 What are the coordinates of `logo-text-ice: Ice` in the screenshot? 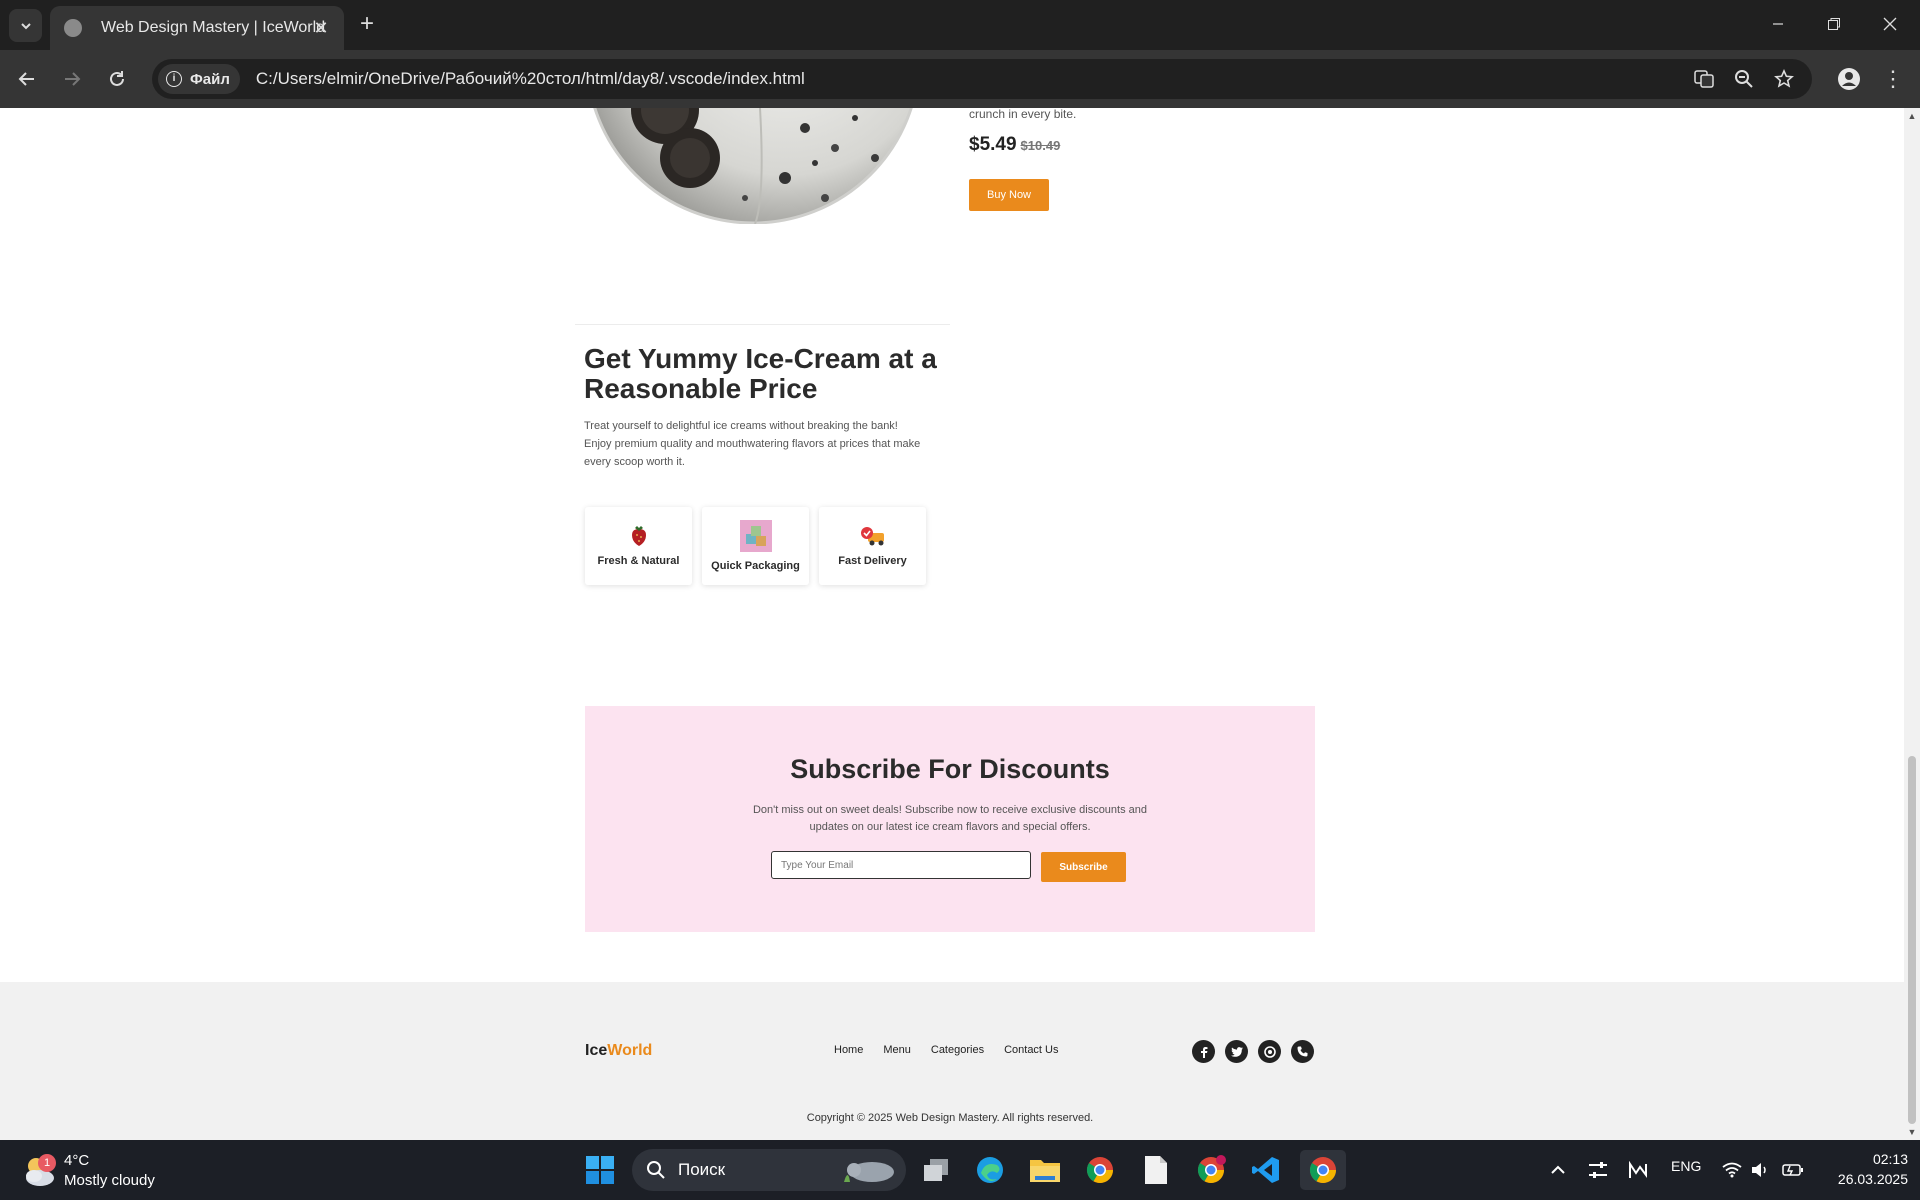 It's located at (596, 1050).